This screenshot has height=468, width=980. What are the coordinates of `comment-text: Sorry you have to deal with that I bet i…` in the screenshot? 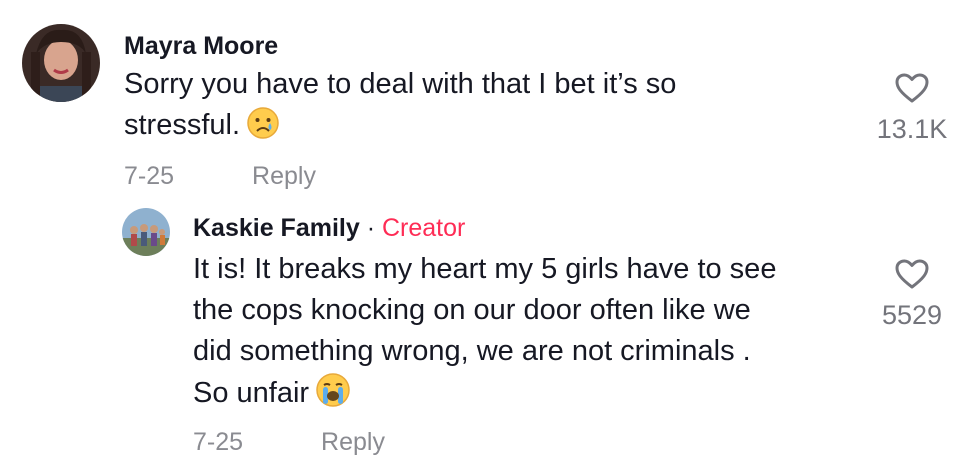 It's located at (464, 108).